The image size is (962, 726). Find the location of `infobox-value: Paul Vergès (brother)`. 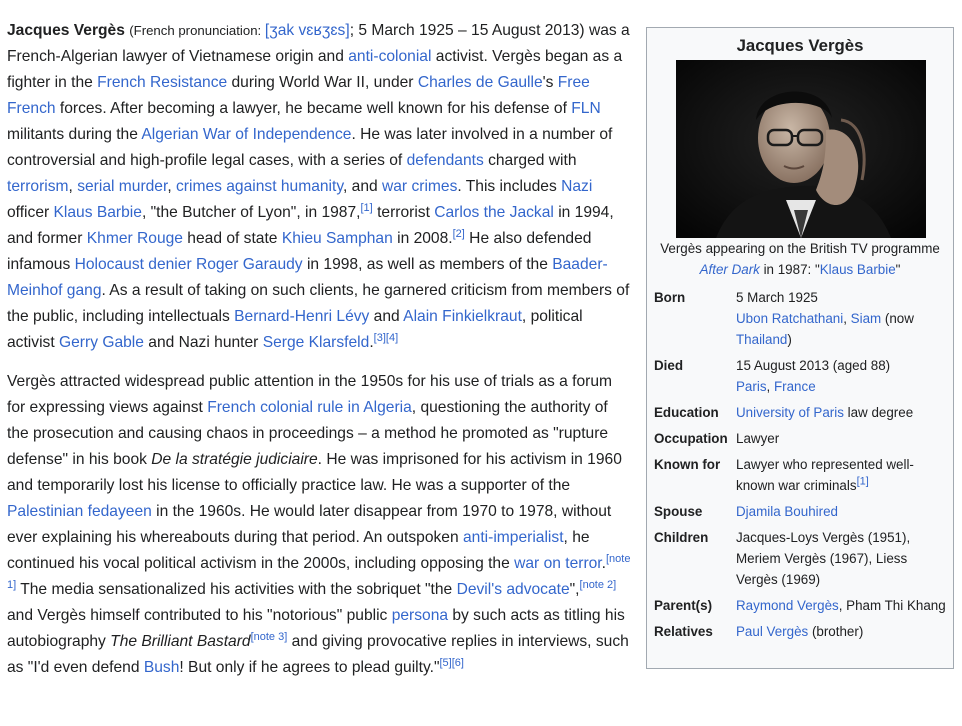

infobox-value: Paul Vergès (brother) is located at coordinates (843, 631).